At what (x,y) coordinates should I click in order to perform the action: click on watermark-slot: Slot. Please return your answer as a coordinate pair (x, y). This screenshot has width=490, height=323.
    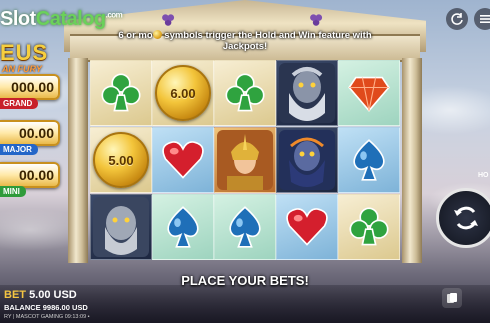
    Looking at the image, I should click on (18, 19).